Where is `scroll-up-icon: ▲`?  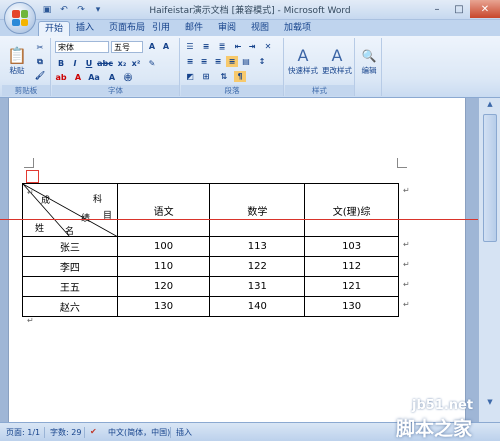
scroll-up-icon: ▲ is located at coordinates (490, 106).